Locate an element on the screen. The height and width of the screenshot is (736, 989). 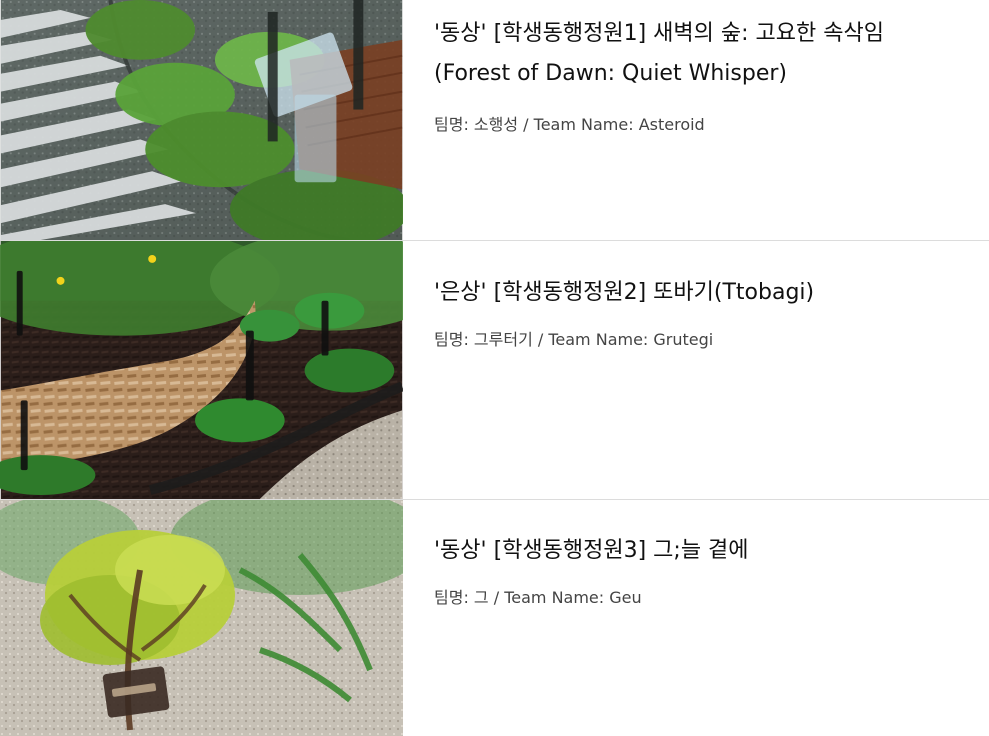
entry-title-line-1: '동상' [학생동행정원1] 새벽의 숲: 고요한 속삭임 is located at coordinates (659, 33).